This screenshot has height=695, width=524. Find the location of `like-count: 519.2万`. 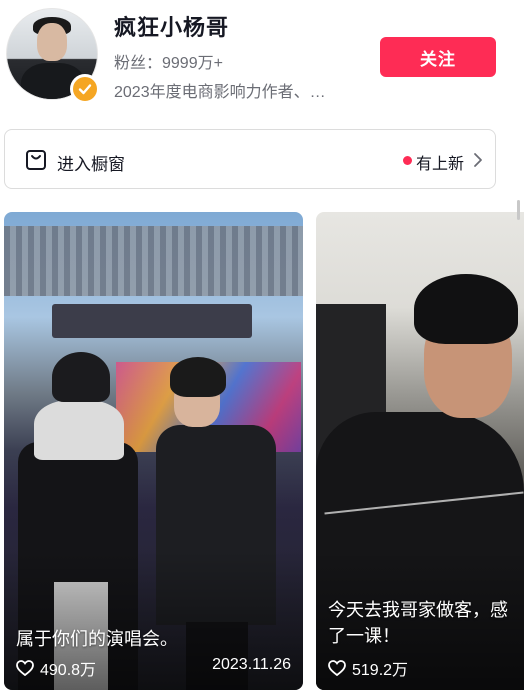

like-count: 519.2万 is located at coordinates (368, 668).